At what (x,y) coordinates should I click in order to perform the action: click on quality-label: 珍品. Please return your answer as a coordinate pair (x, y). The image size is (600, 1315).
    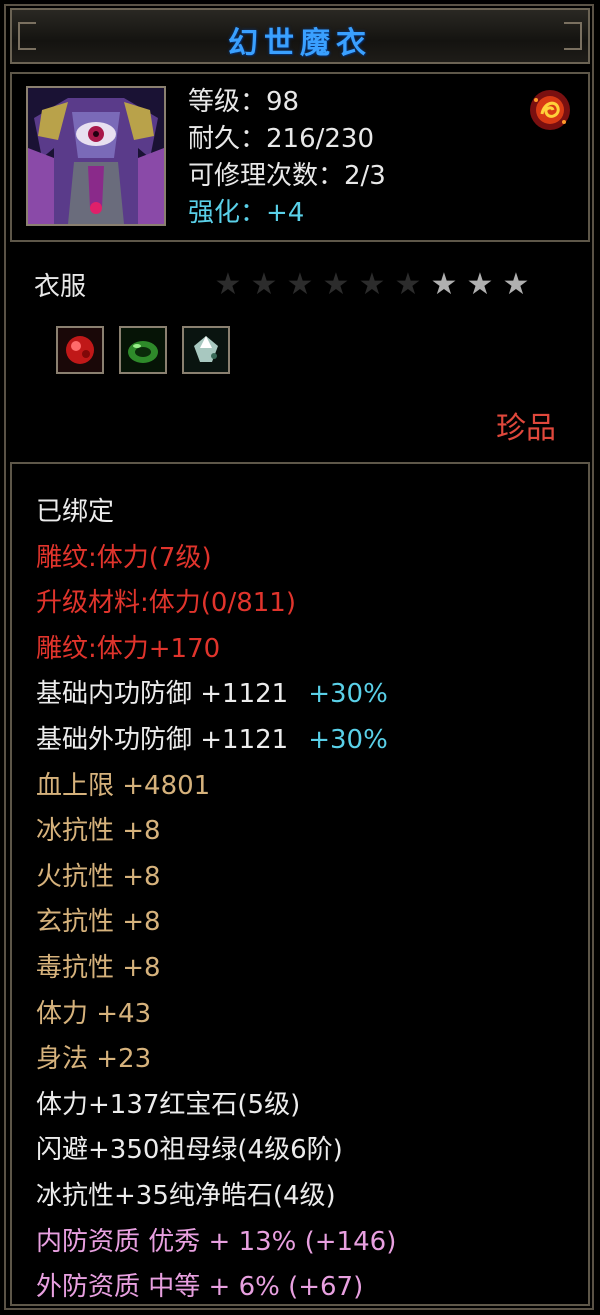
    Looking at the image, I should click on (526, 428).